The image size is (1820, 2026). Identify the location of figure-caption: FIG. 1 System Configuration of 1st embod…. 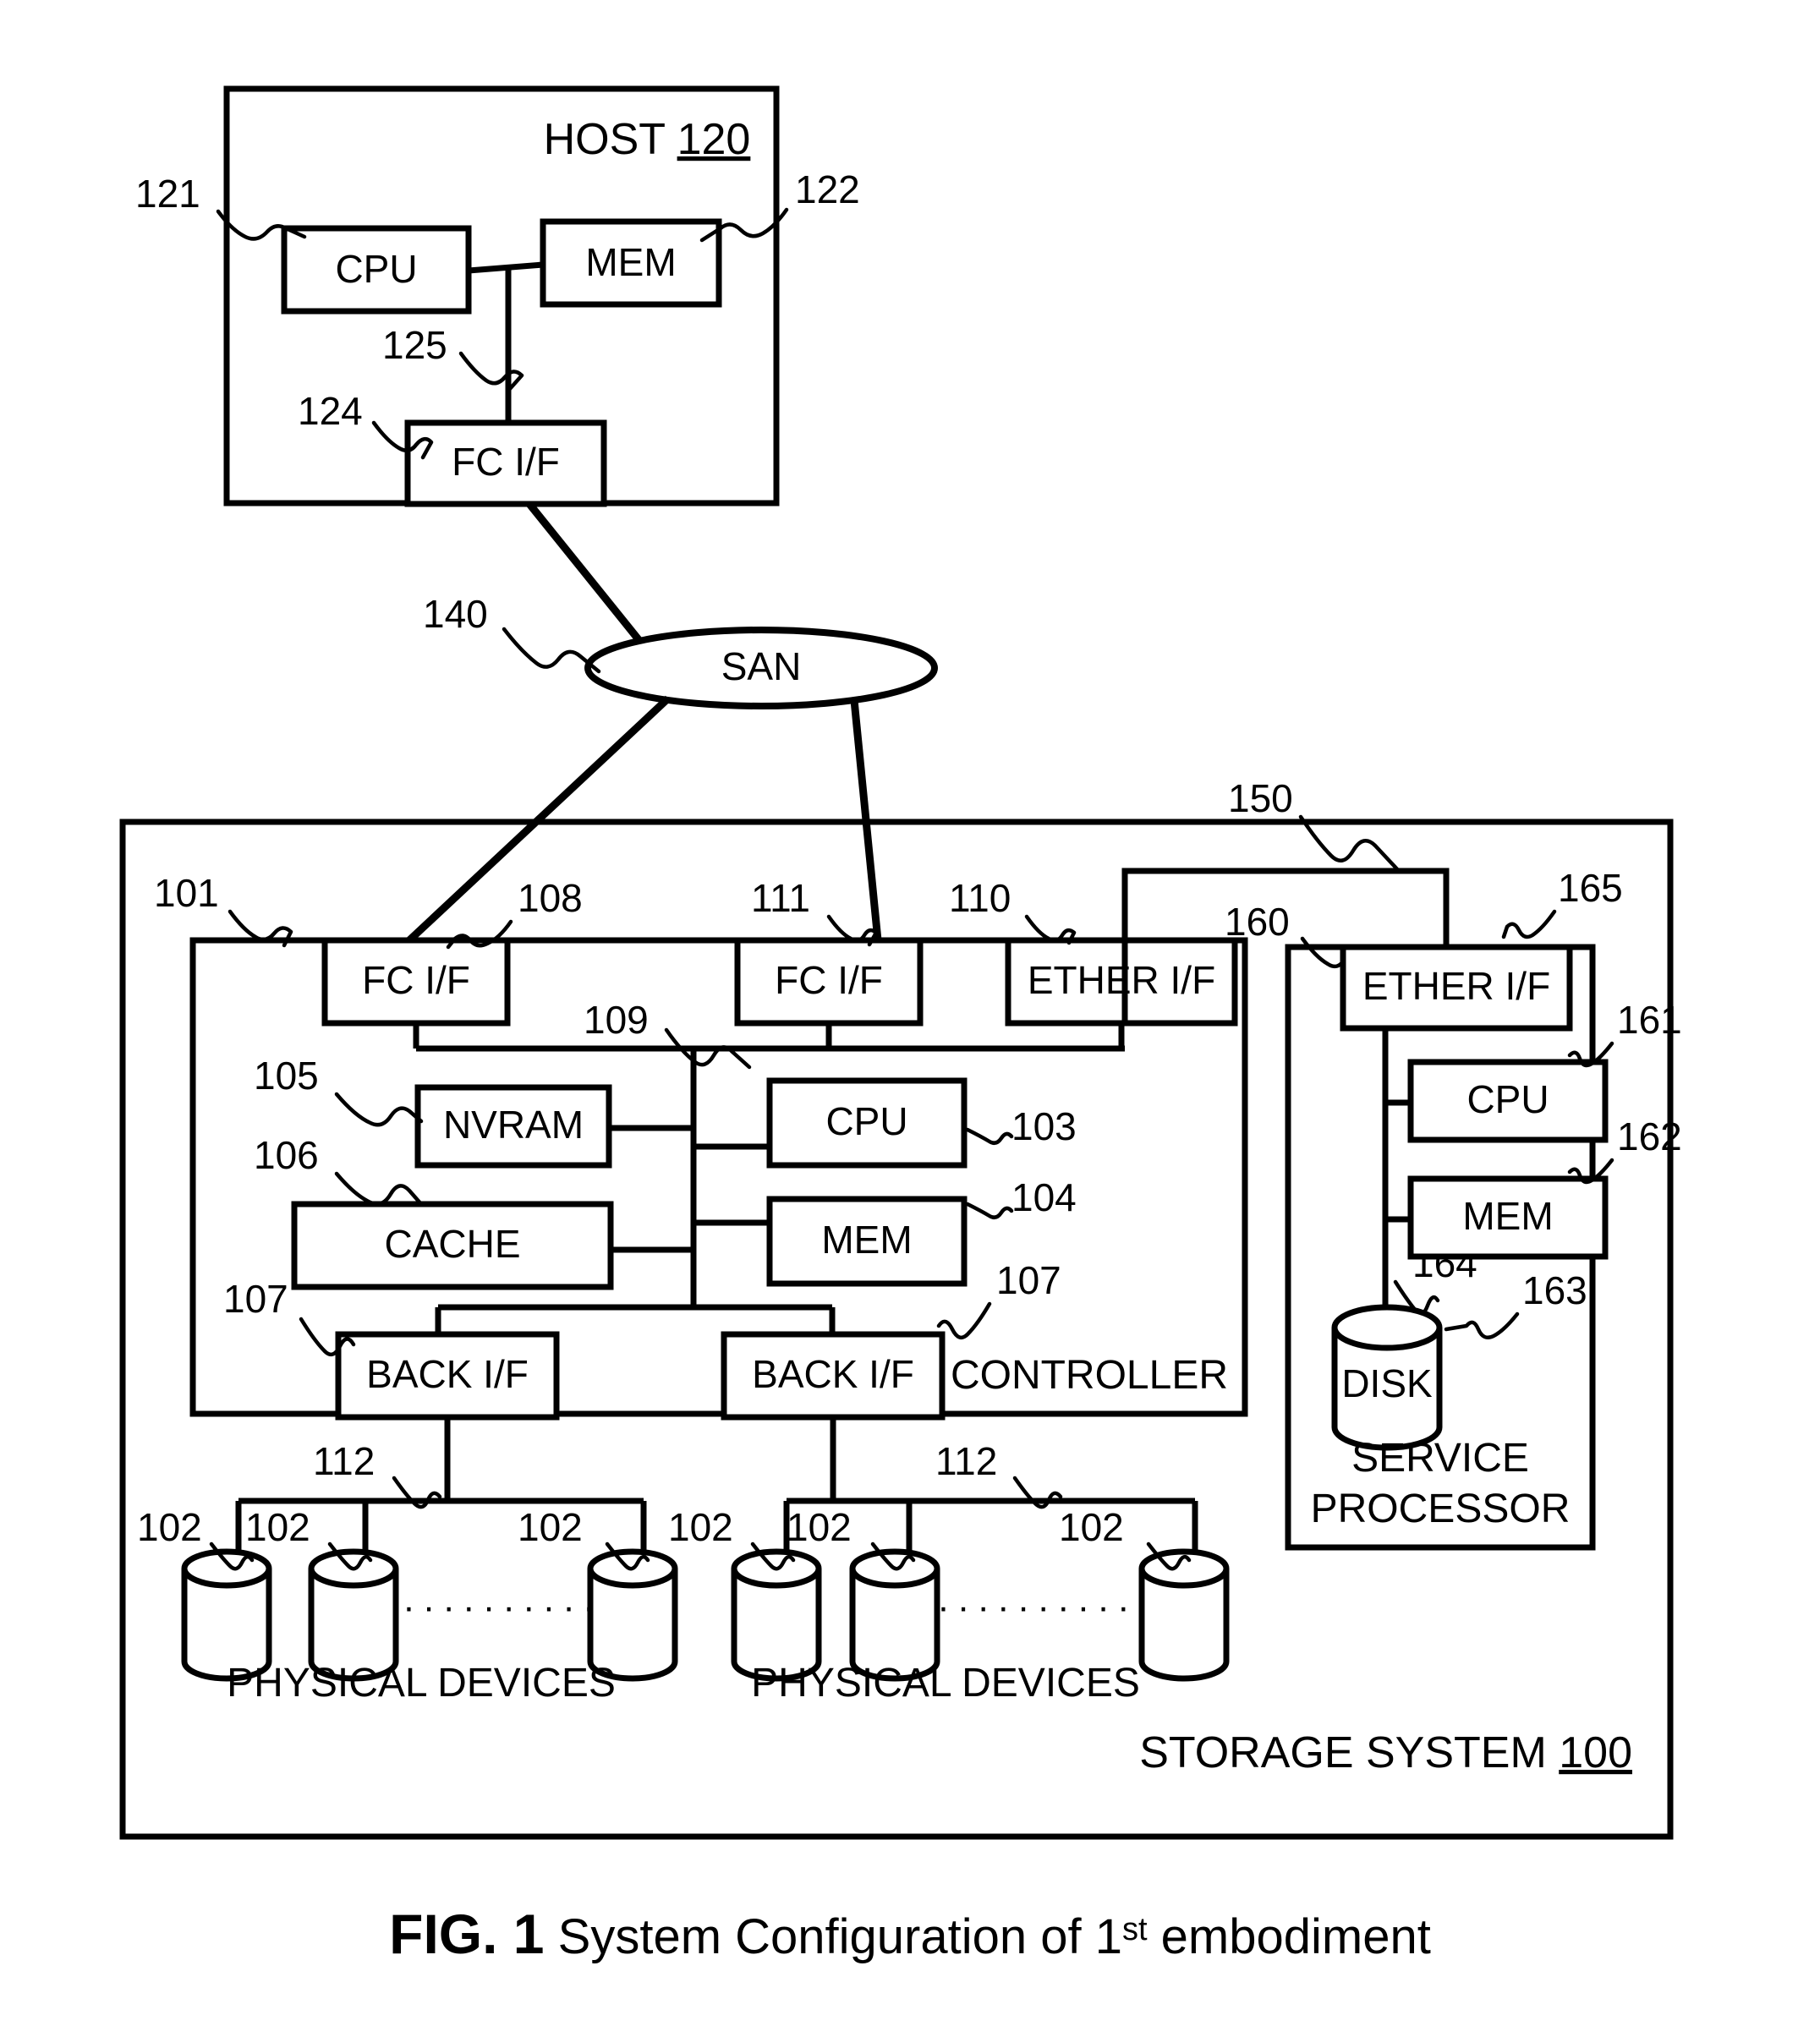
(910, 1934).